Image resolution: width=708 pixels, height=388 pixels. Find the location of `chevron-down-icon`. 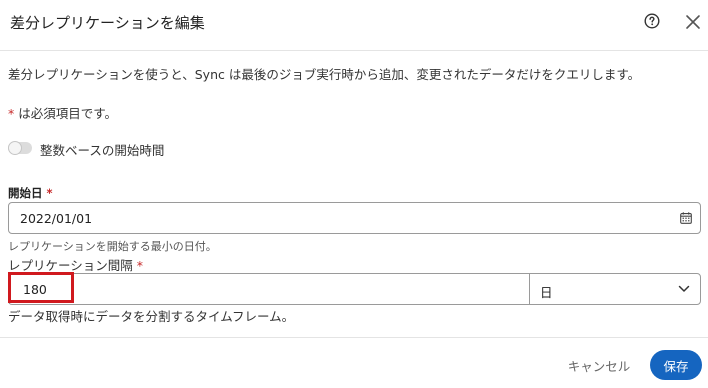

chevron-down-icon is located at coordinates (684, 288).